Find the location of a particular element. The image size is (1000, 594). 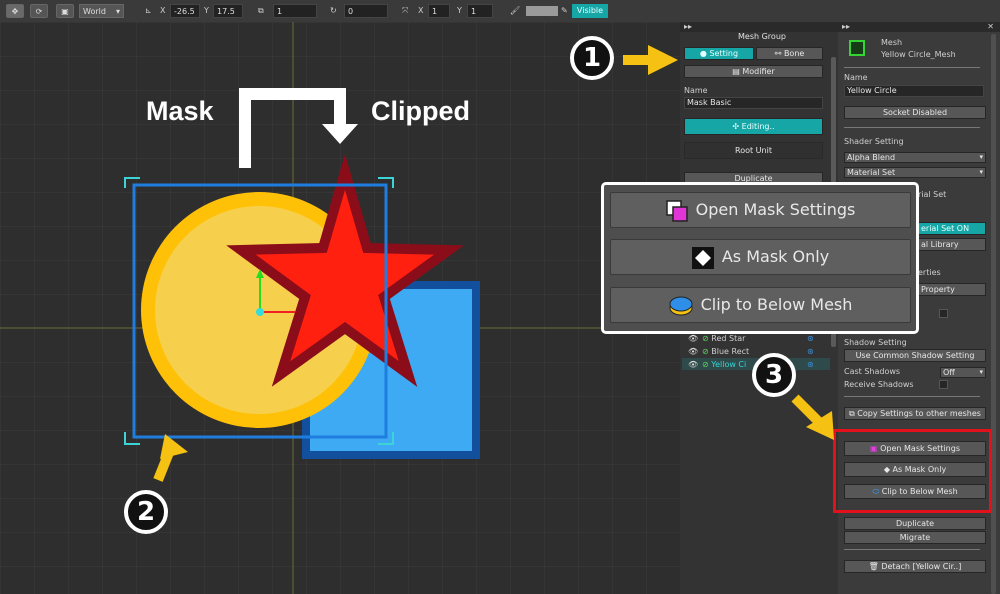

callout-3: 3 is located at coordinates (774, 375).